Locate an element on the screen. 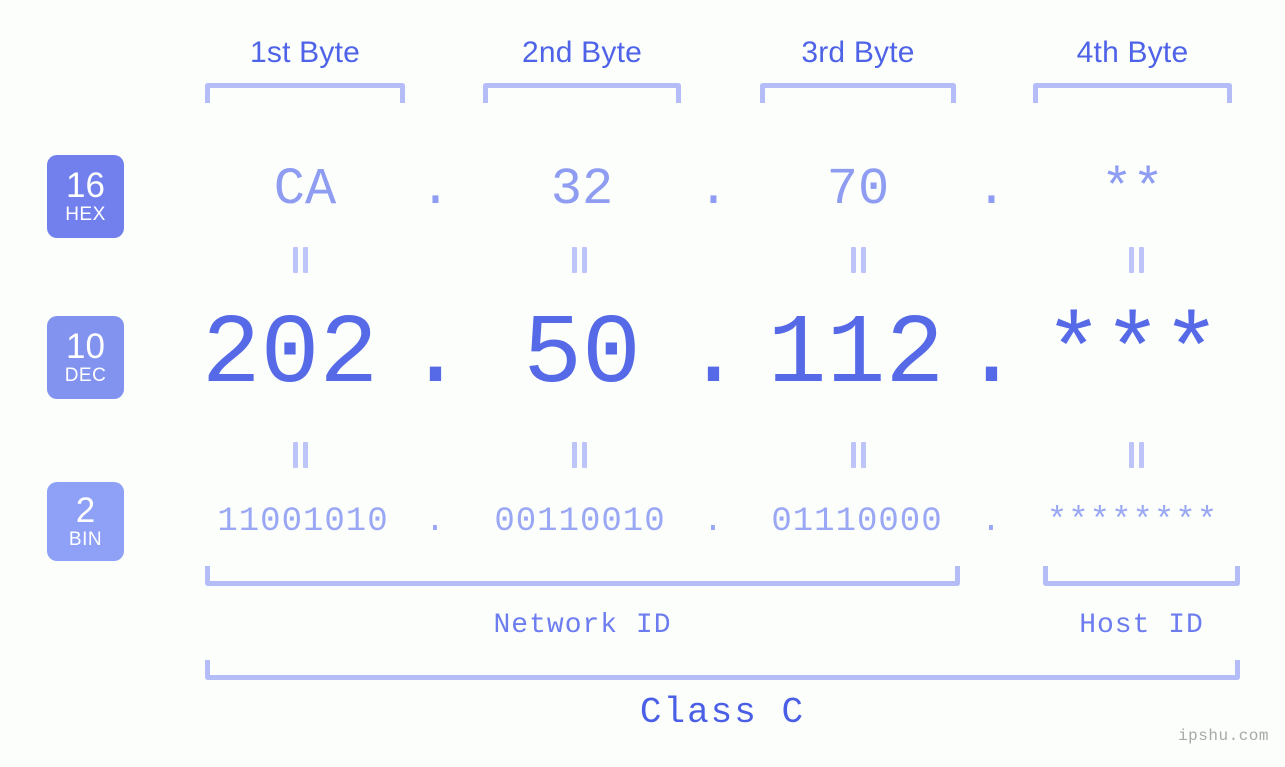 The image size is (1285, 767). host-id-bracket is located at coordinates (1141, 576).